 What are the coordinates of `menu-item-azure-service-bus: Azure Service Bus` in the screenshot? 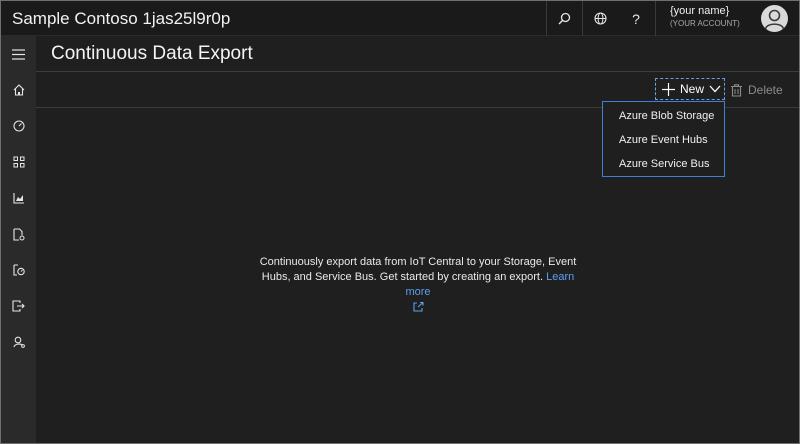 It's located at (663, 164).